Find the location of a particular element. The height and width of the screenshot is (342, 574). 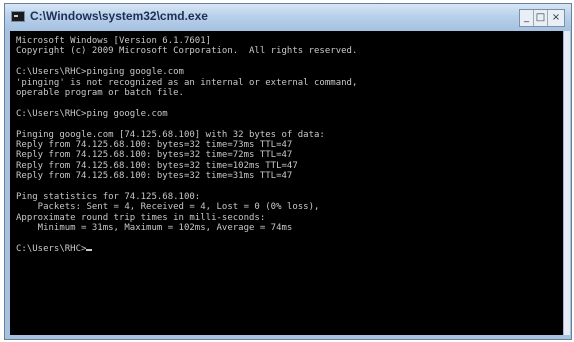

console-line: C:\Users\RHC>ping google.com is located at coordinates (92, 113).